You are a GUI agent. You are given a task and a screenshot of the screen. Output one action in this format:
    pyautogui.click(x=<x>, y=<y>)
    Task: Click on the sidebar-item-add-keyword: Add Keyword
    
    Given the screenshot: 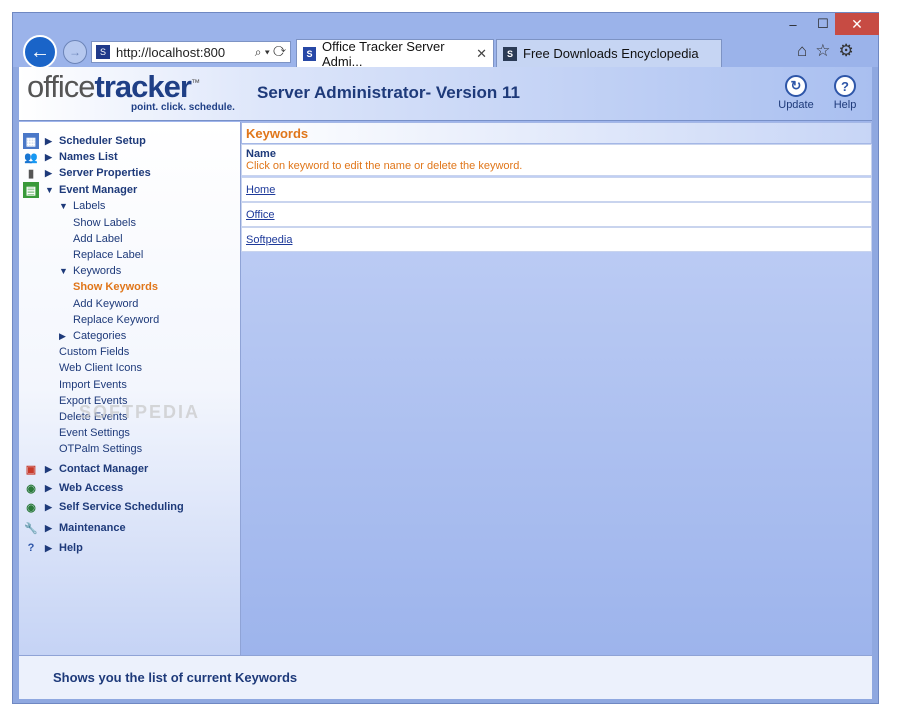 What is the action you would take?
    pyautogui.click(x=105, y=304)
    